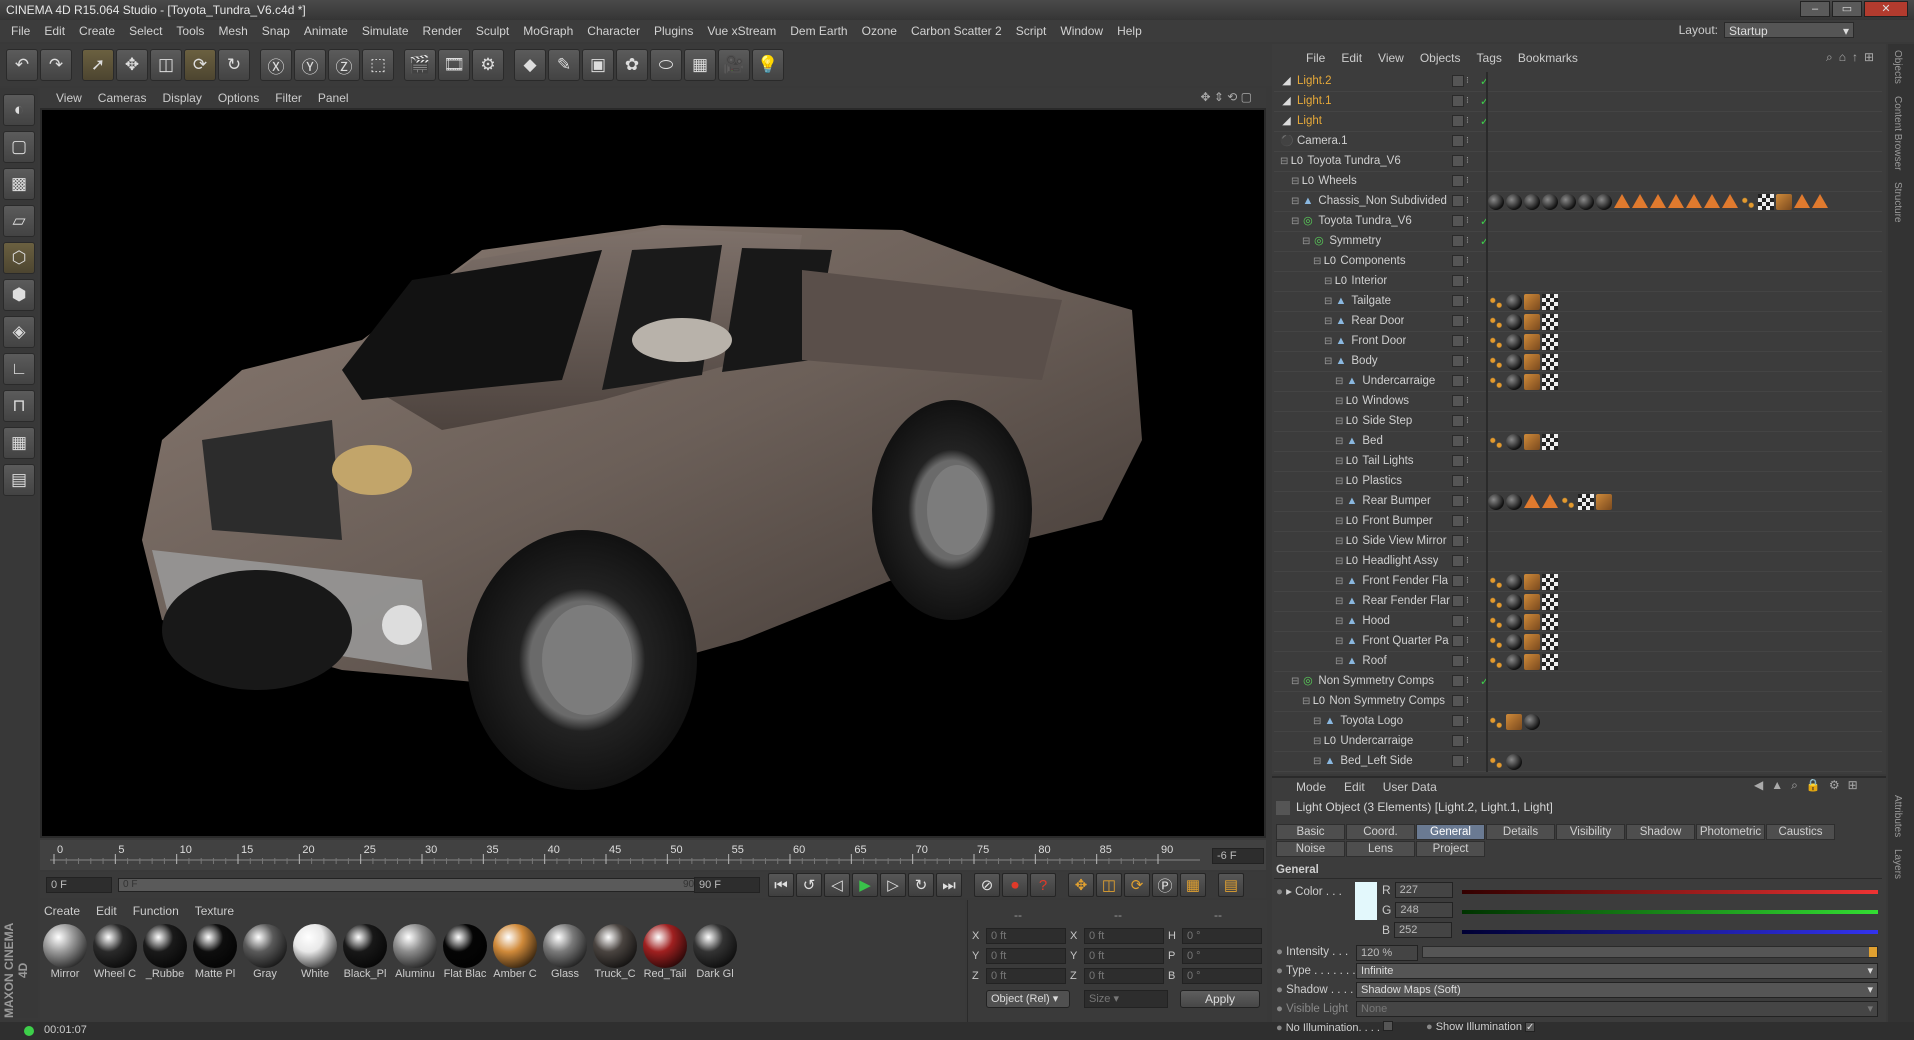 This screenshot has height=1040, width=1914. I want to click on key-move-icon: ✥, so click(1081, 885).